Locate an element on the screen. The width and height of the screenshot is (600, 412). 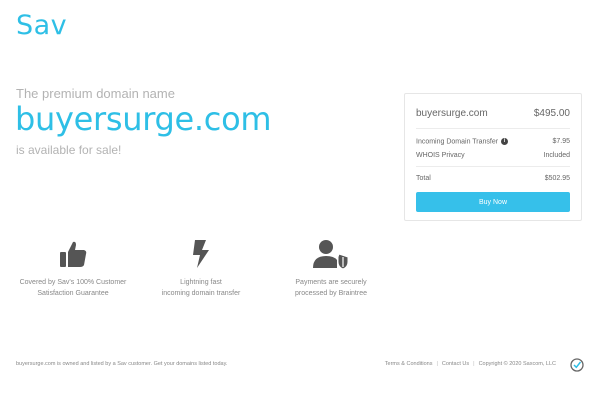
whois-row: WHOIS Privacy Included is located at coordinates (493, 155).